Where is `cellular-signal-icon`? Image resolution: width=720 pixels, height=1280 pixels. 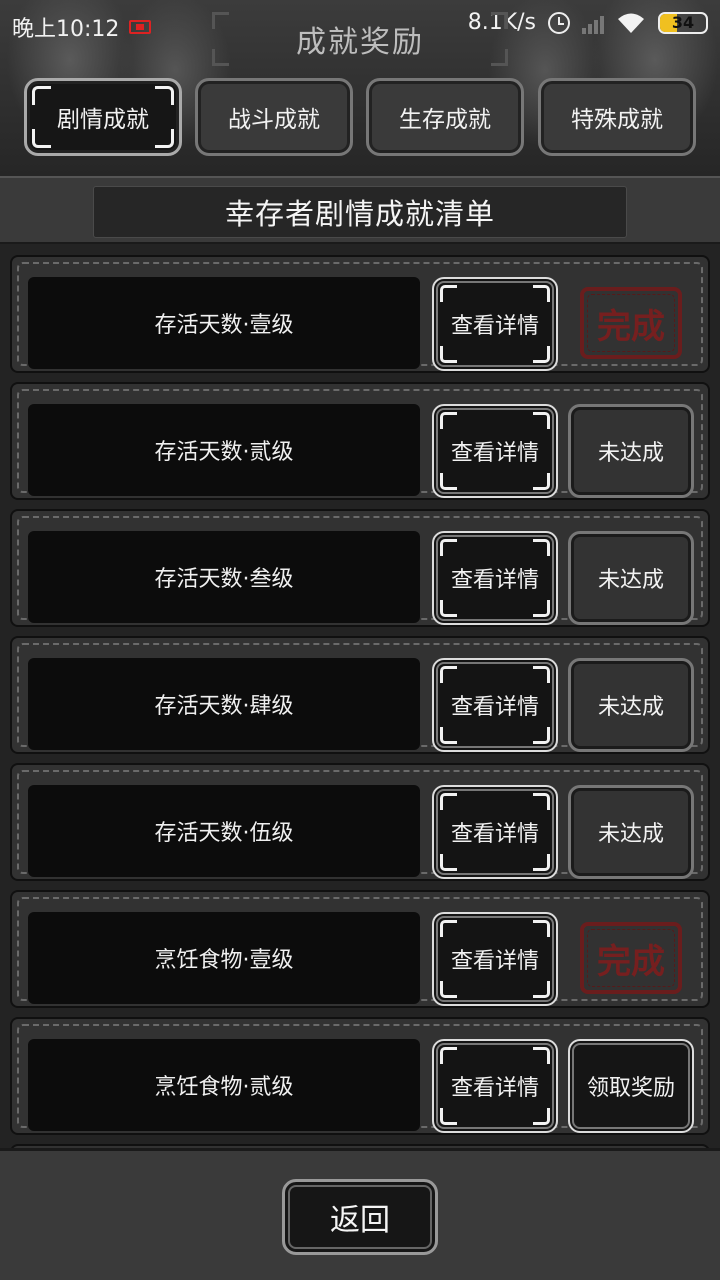
cellular-signal-icon is located at coordinates (593, 23).